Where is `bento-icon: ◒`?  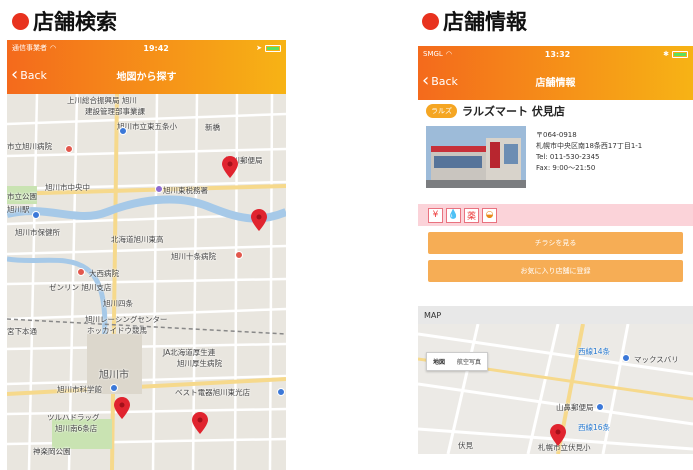 bento-icon: ◒ is located at coordinates (489, 215).